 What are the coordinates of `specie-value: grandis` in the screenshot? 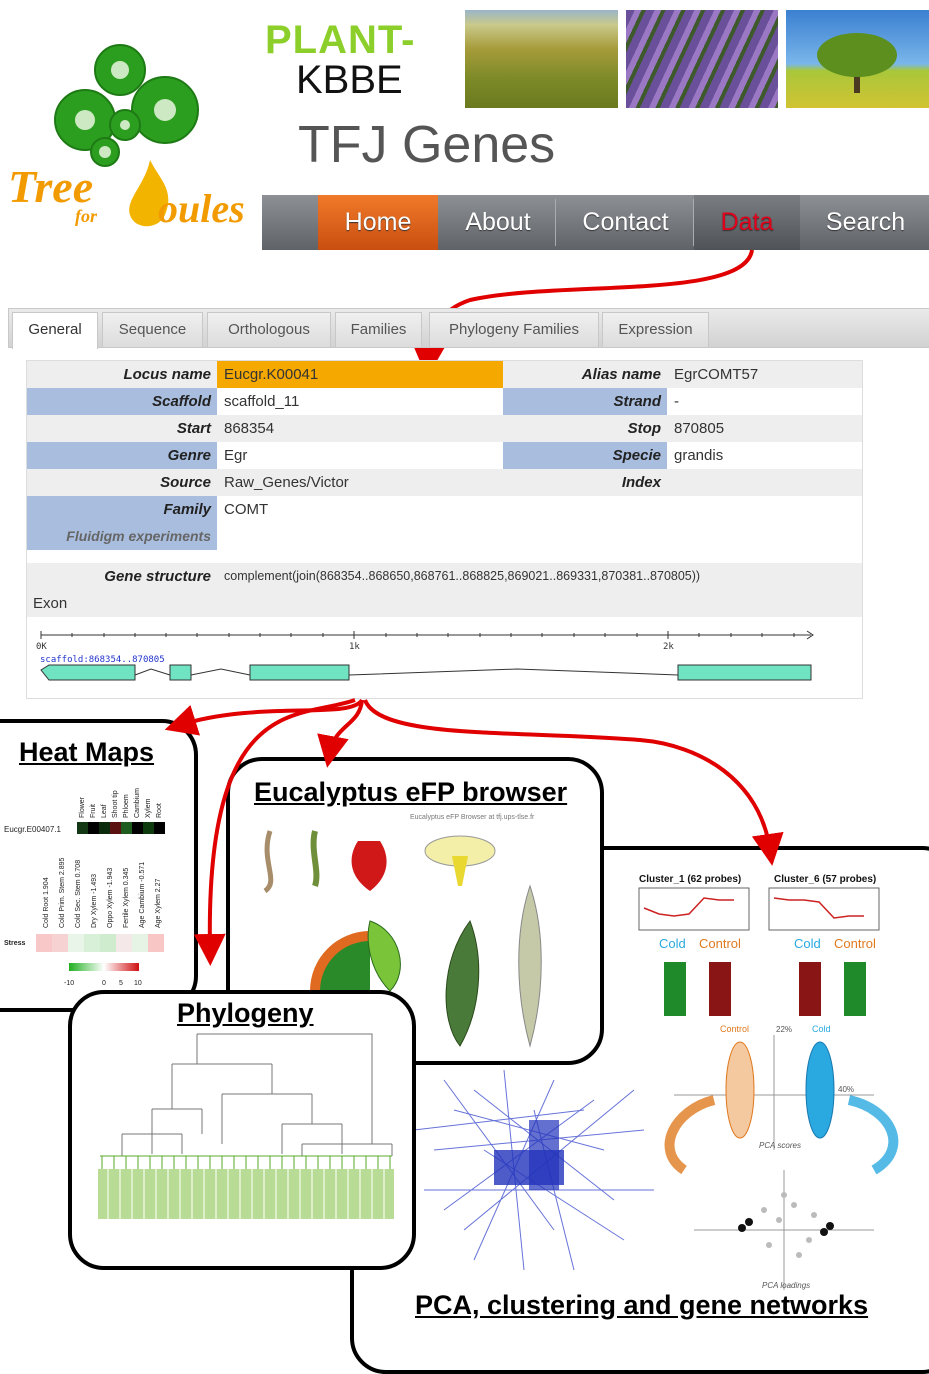 It's located at (699, 455).